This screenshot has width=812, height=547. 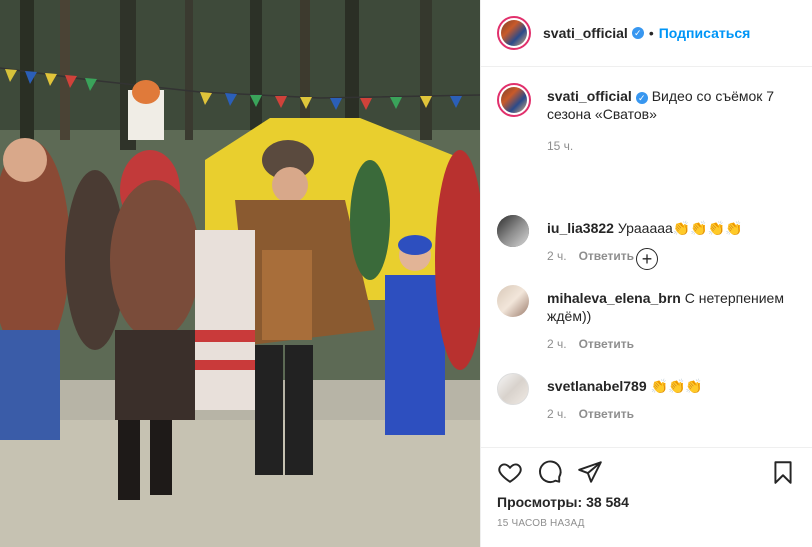 I want to click on views-count: Просмотры: 38 584, so click(x=646, y=502).